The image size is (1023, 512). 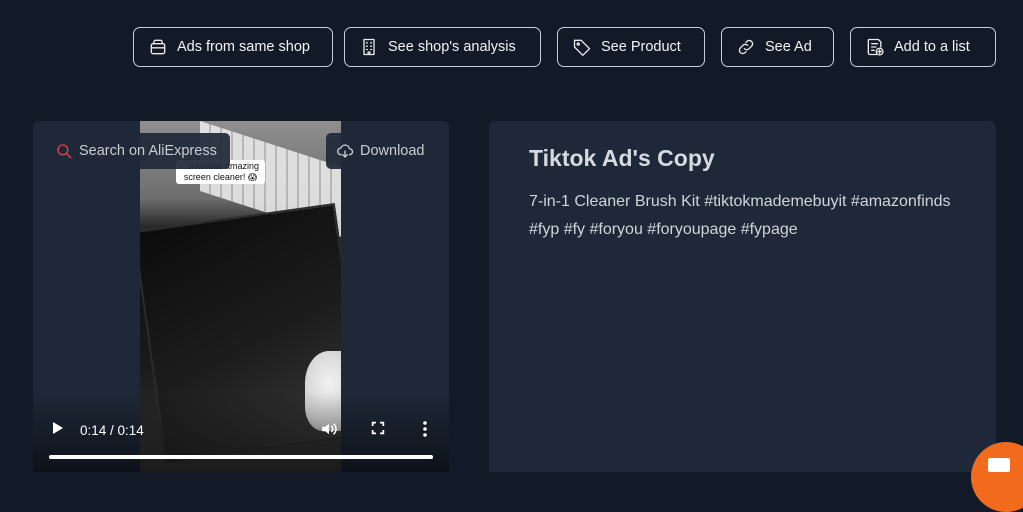 I want to click on video-progress-bar, so click(x=241, y=457).